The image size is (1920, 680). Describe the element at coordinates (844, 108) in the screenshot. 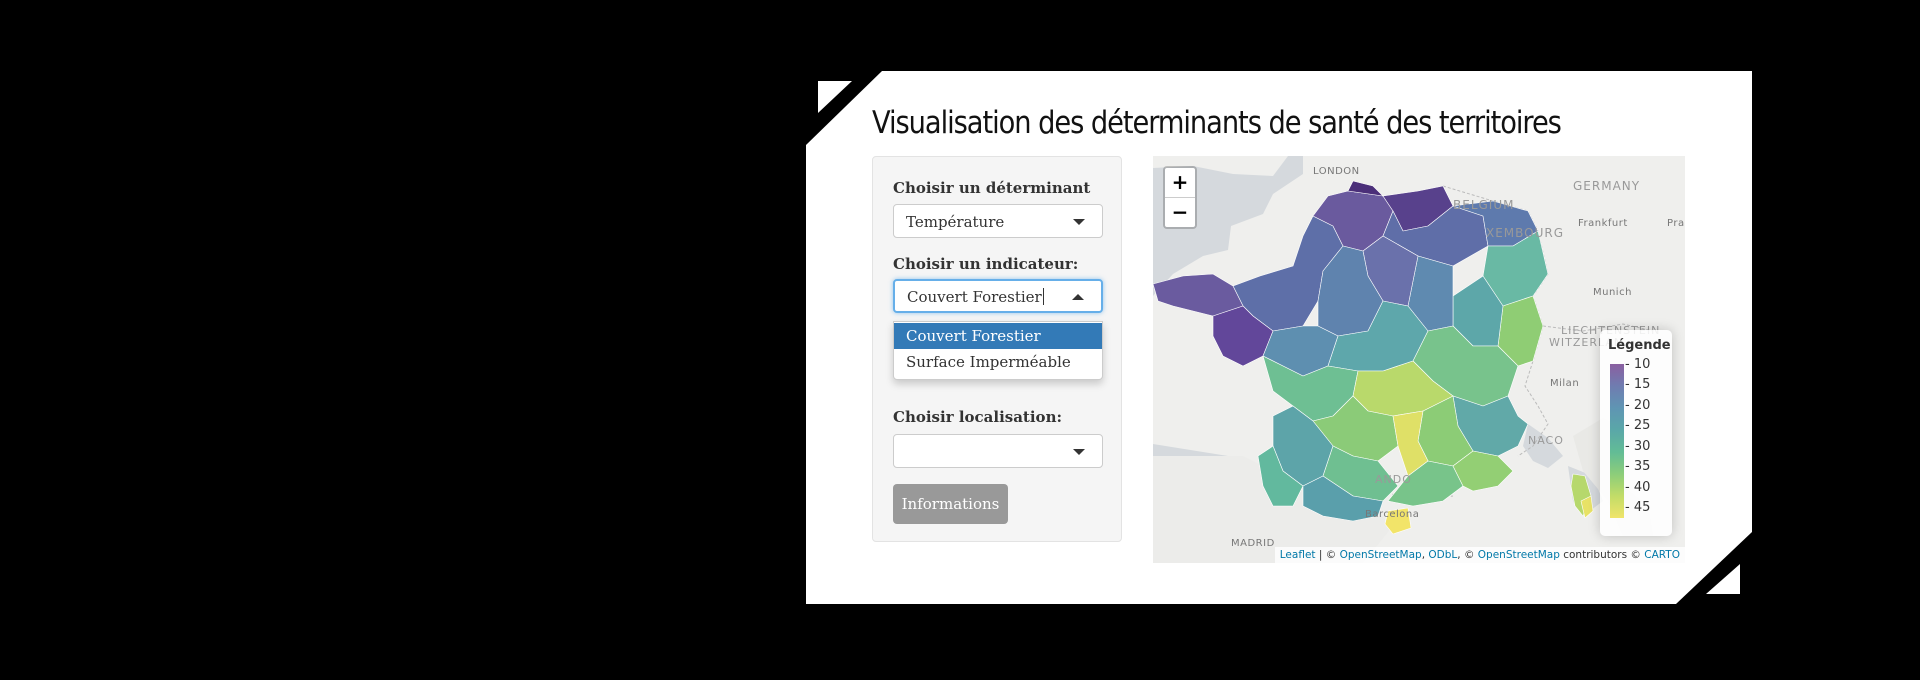

I see `corner-decoration-top-left` at that location.